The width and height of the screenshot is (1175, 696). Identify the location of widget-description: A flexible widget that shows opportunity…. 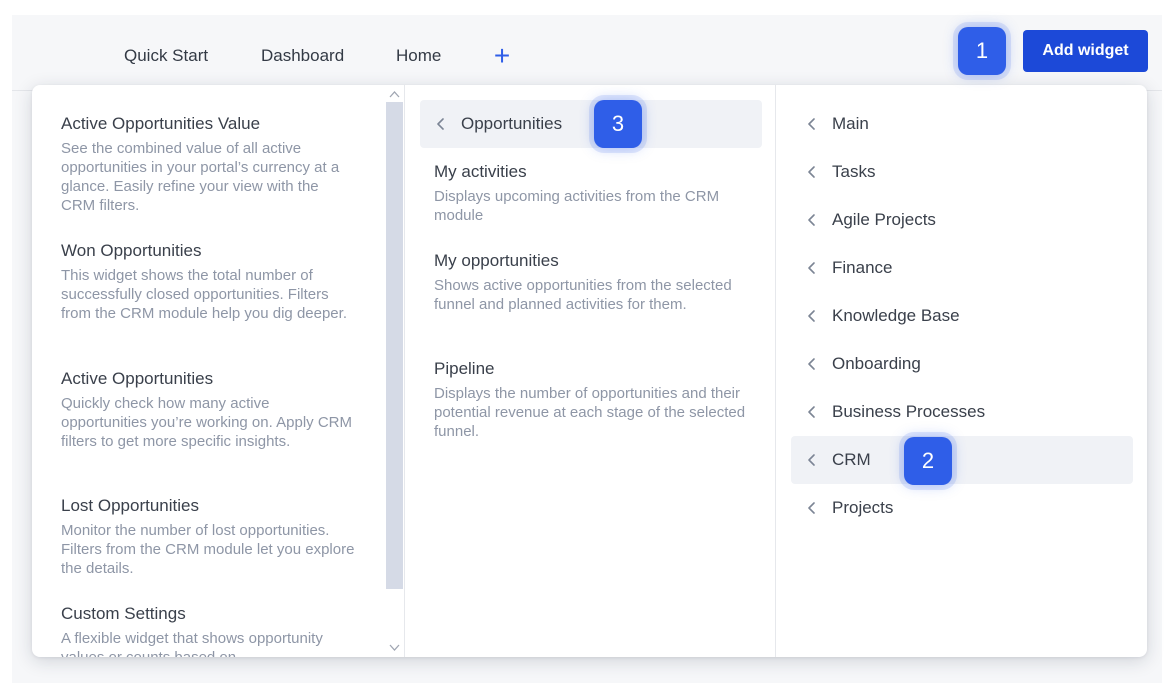
(192, 643).